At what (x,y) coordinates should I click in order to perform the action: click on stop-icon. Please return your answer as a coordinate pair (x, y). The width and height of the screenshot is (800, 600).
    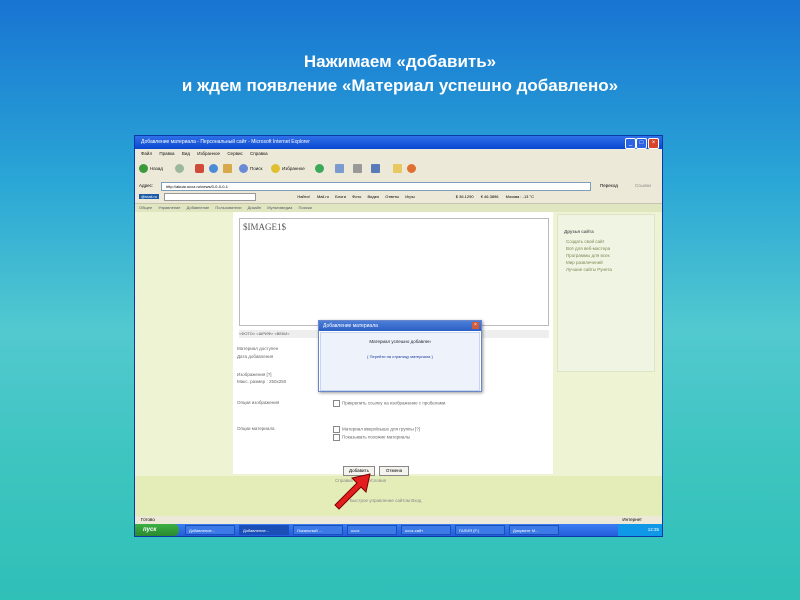
    Looking at the image, I should click on (199, 169).